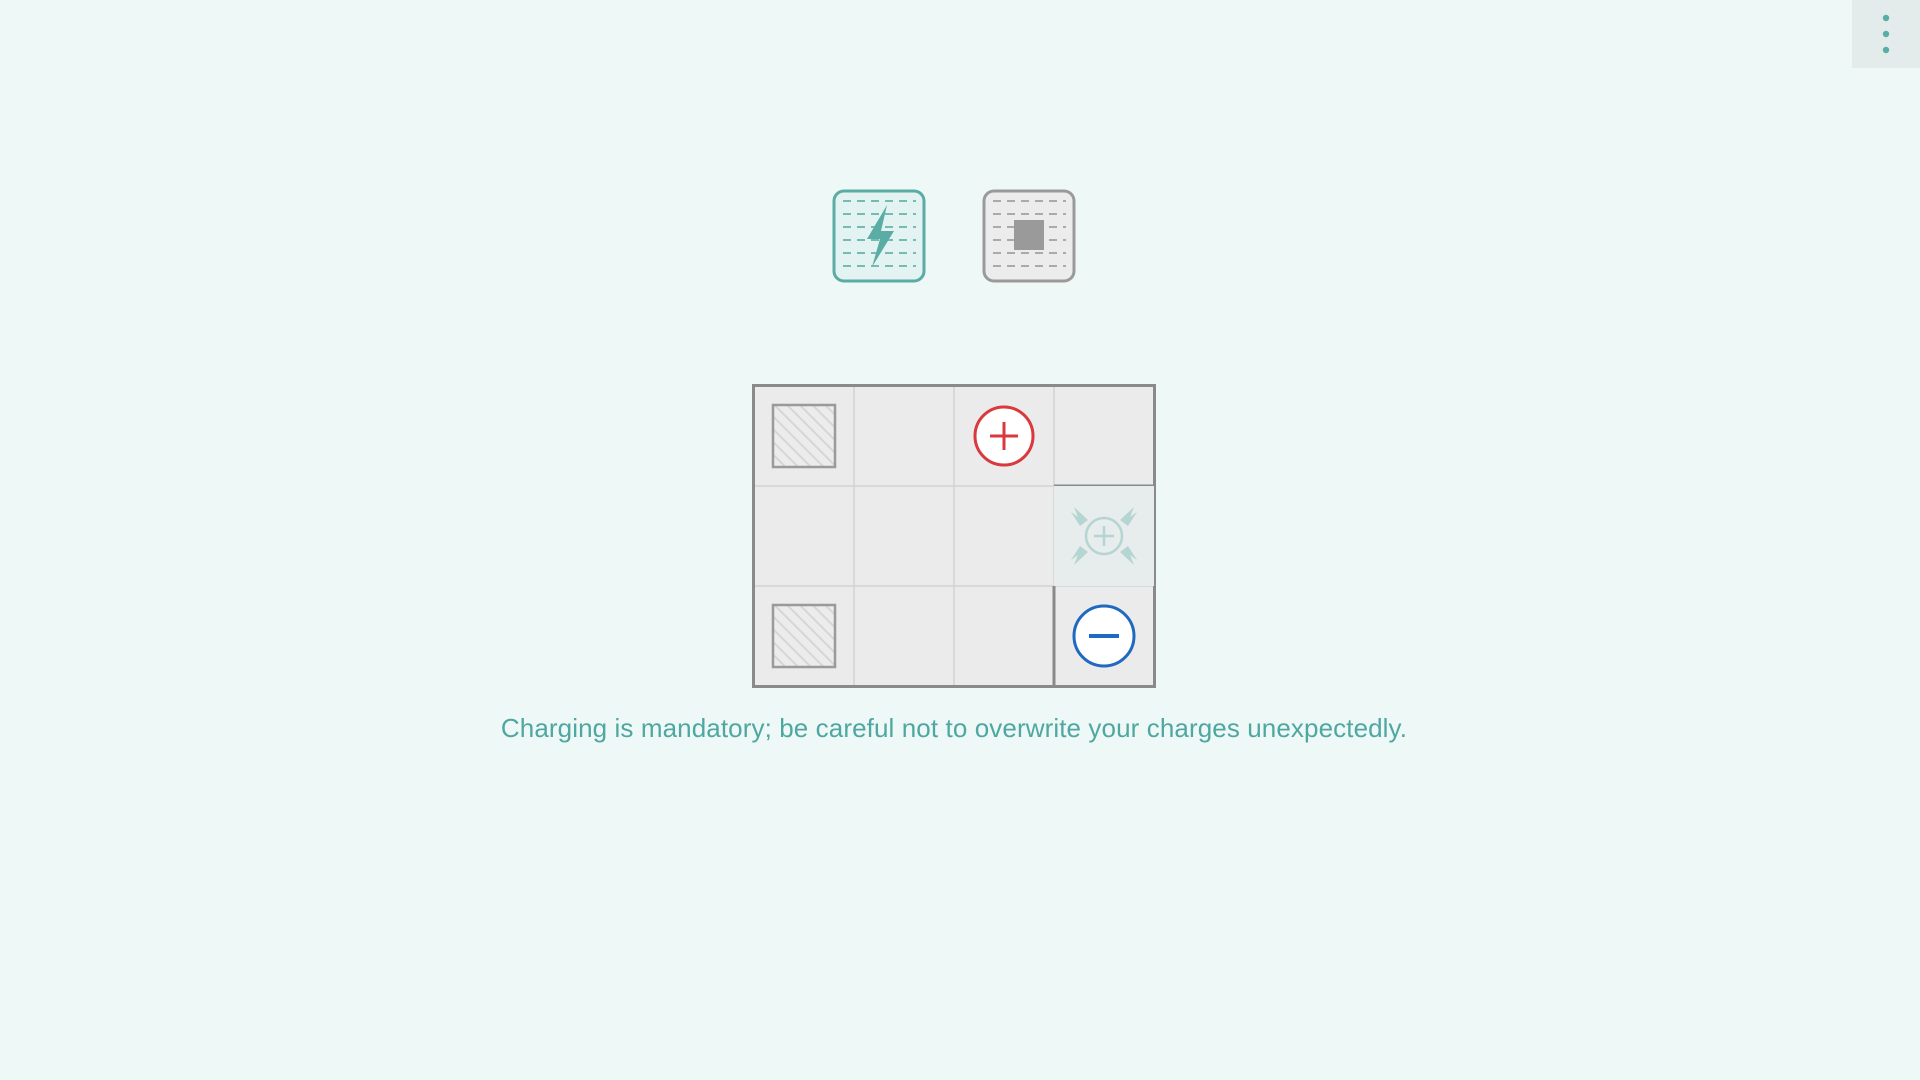 The height and width of the screenshot is (1080, 1920). I want to click on board-cell-r1c2, so click(1004, 536).